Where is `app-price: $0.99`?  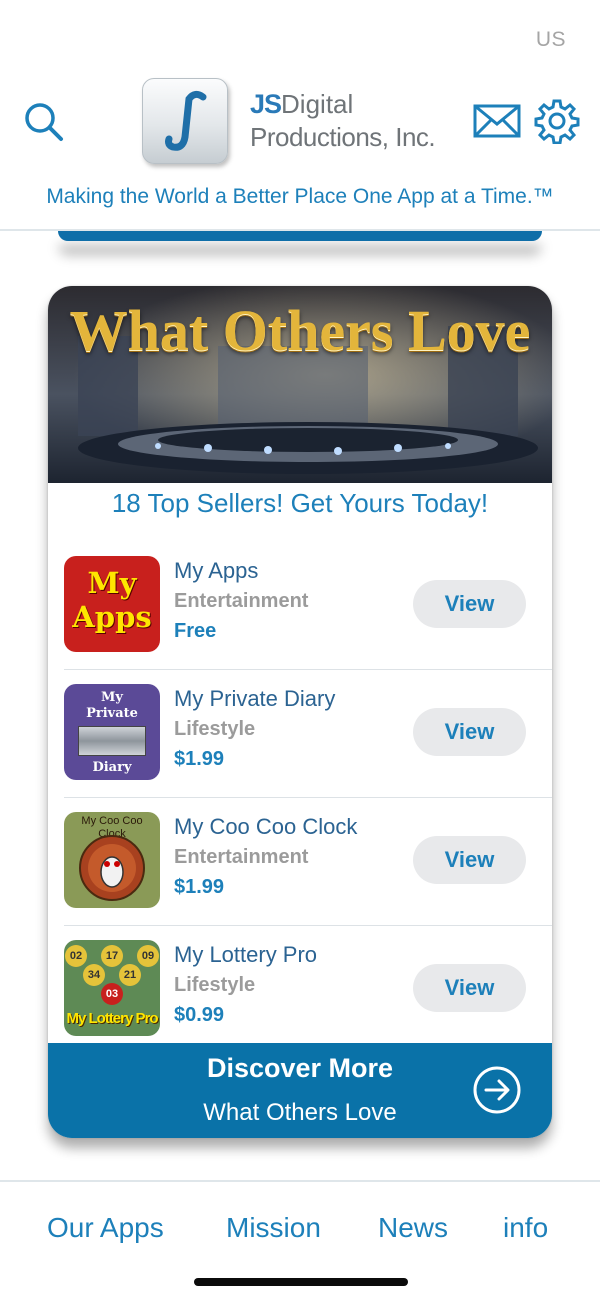
app-price: $0.99 is located at coordinates (199, 1015).